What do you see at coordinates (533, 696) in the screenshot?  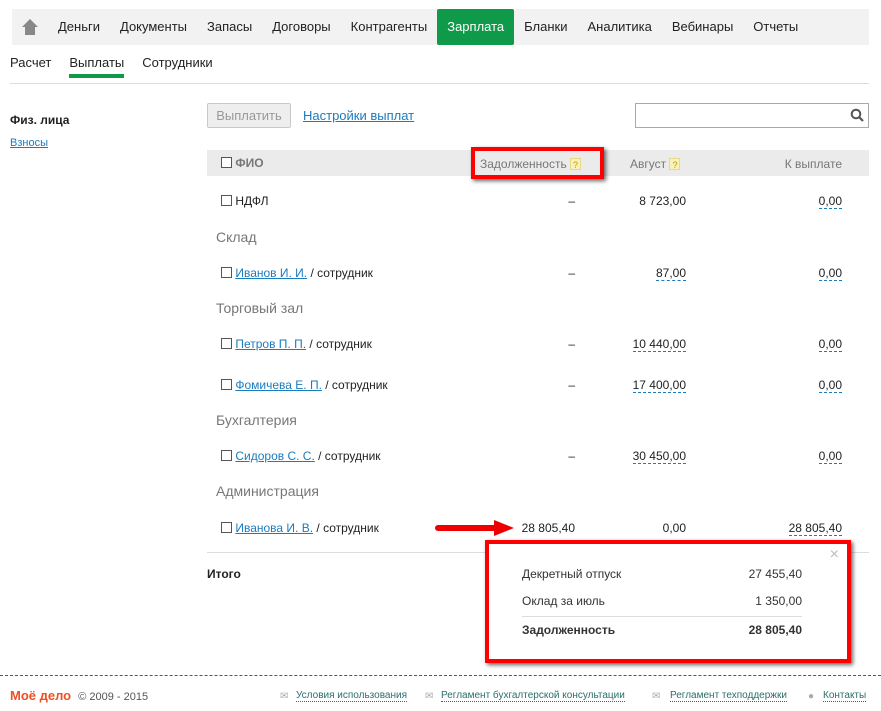 I see `footer-link: Регламент бухгалтерской консультации` at bounding box center [533, 696].